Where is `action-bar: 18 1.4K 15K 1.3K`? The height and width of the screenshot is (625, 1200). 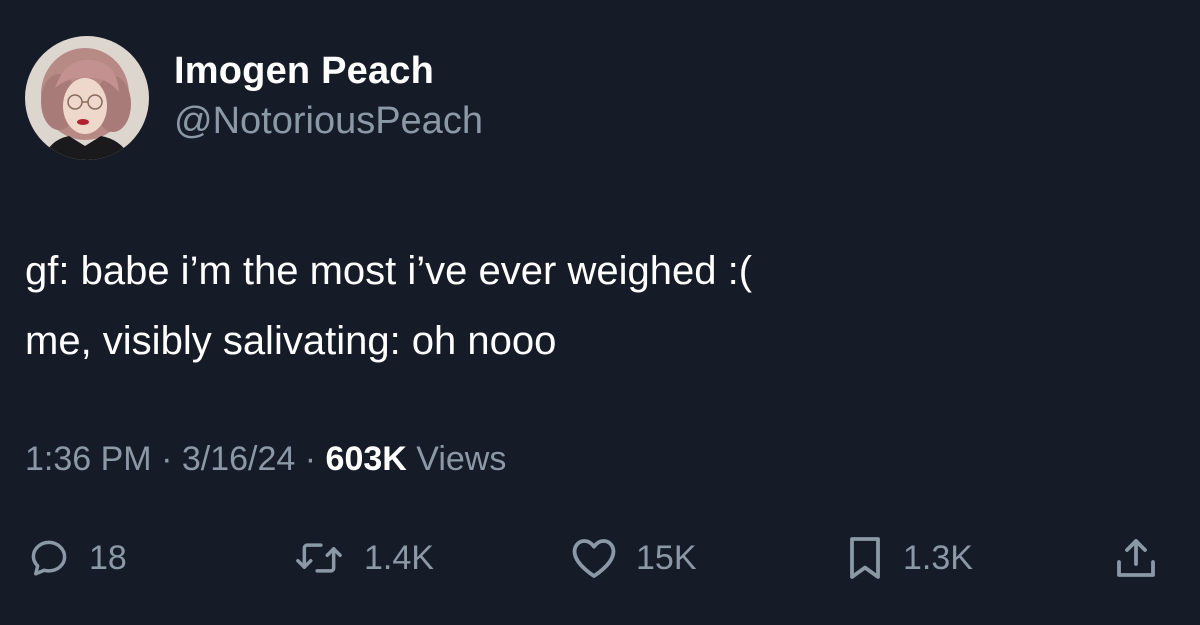
action-bar: 18 1.4K 15K 1.3K is located at coordinates (600, 558).